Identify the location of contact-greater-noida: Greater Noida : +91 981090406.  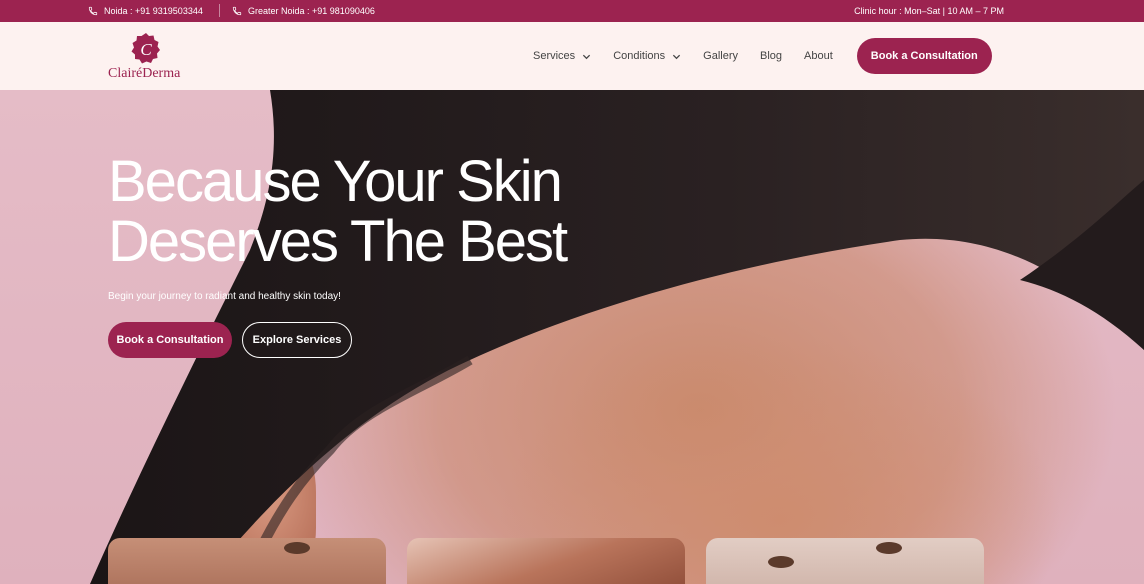
(303, 11).